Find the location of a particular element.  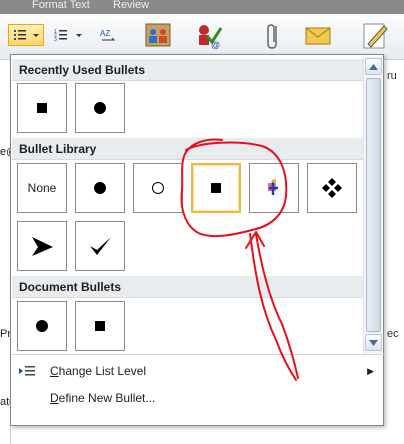

chevron-down-icon is located at coordinates (373, 342).